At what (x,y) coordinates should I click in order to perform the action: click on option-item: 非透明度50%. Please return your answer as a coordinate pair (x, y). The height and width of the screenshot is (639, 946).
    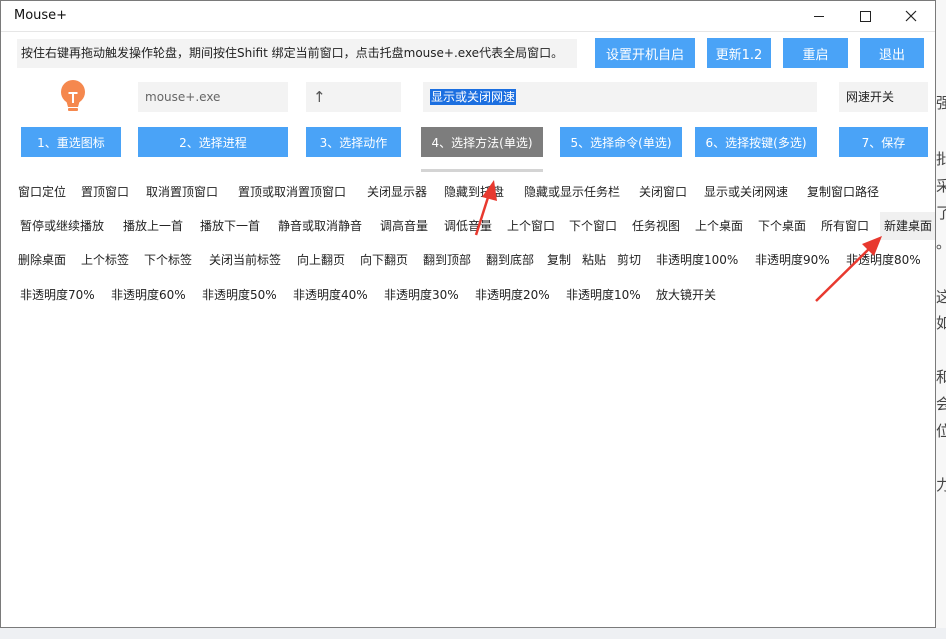
    Looking at the image, I should click on (239, 295).